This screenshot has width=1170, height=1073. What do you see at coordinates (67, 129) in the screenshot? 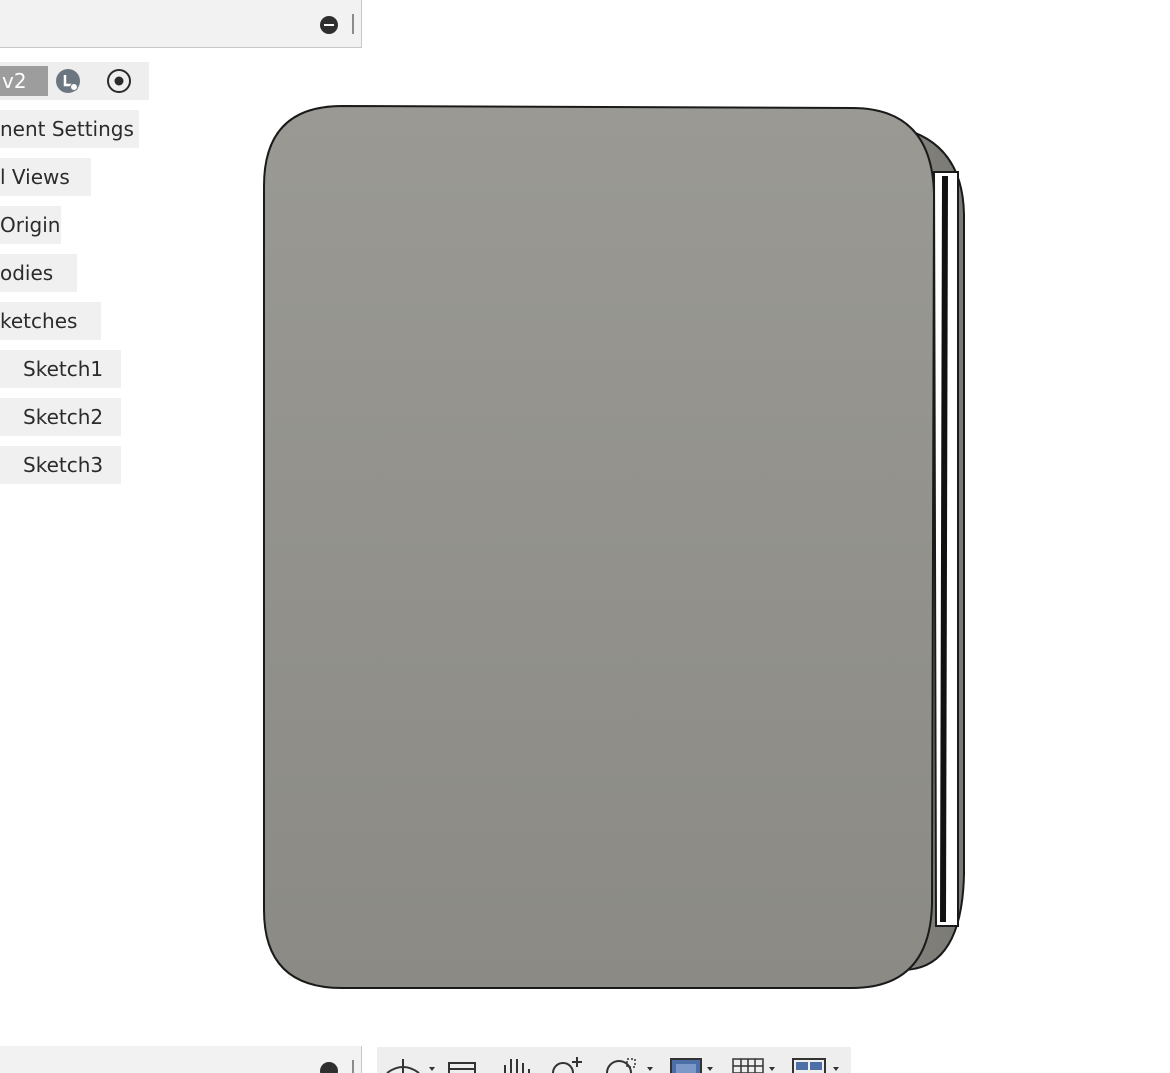
I see `browser-item-label: nent Settings` at bounding box center [67, 129].